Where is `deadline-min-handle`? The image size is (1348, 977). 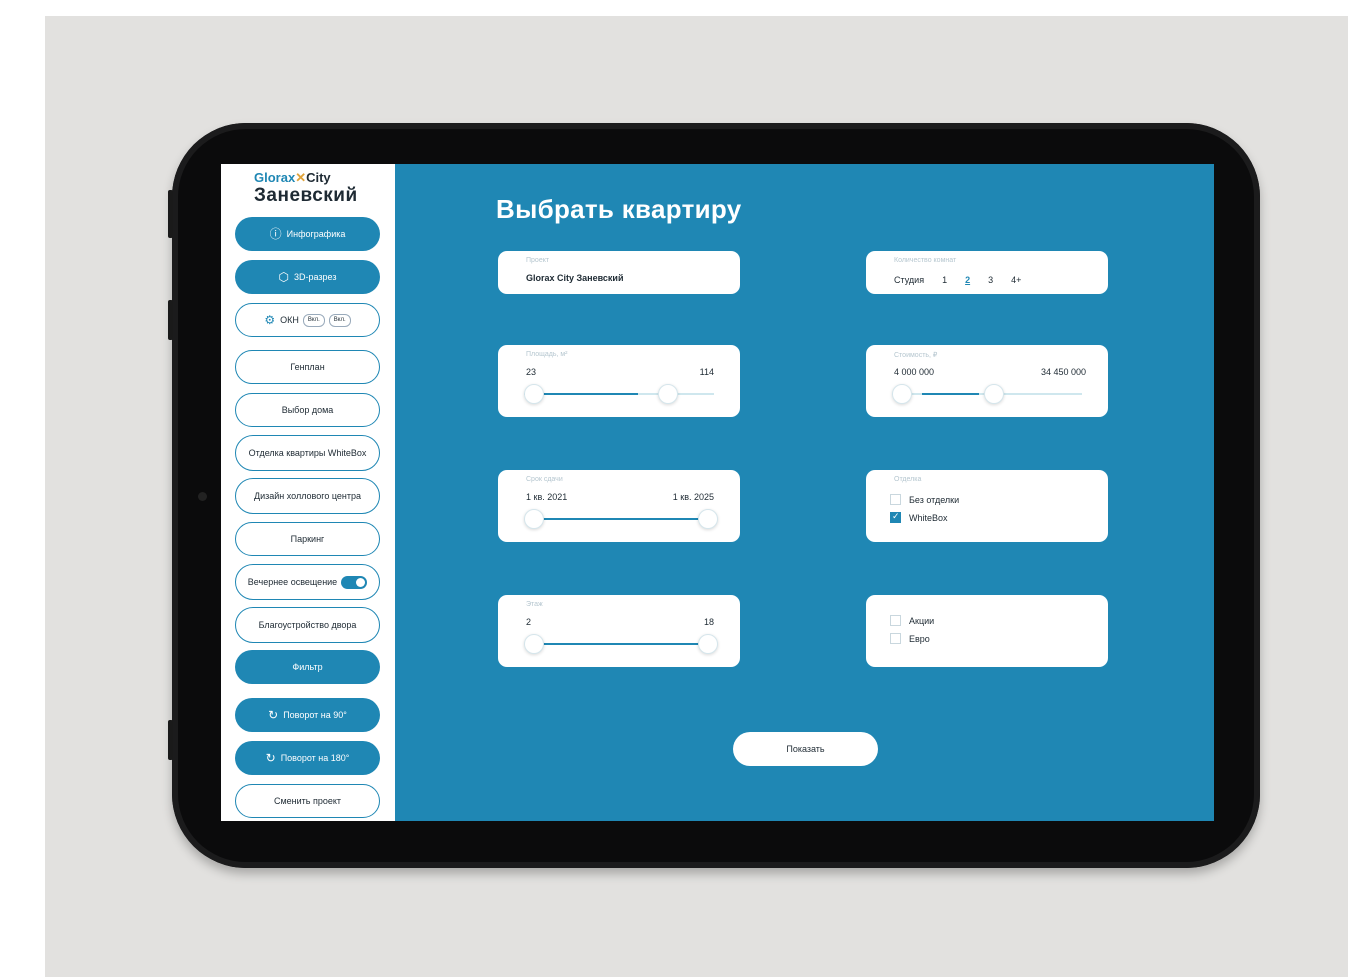
deadline-min-handle is located at coordinates (534, 519).